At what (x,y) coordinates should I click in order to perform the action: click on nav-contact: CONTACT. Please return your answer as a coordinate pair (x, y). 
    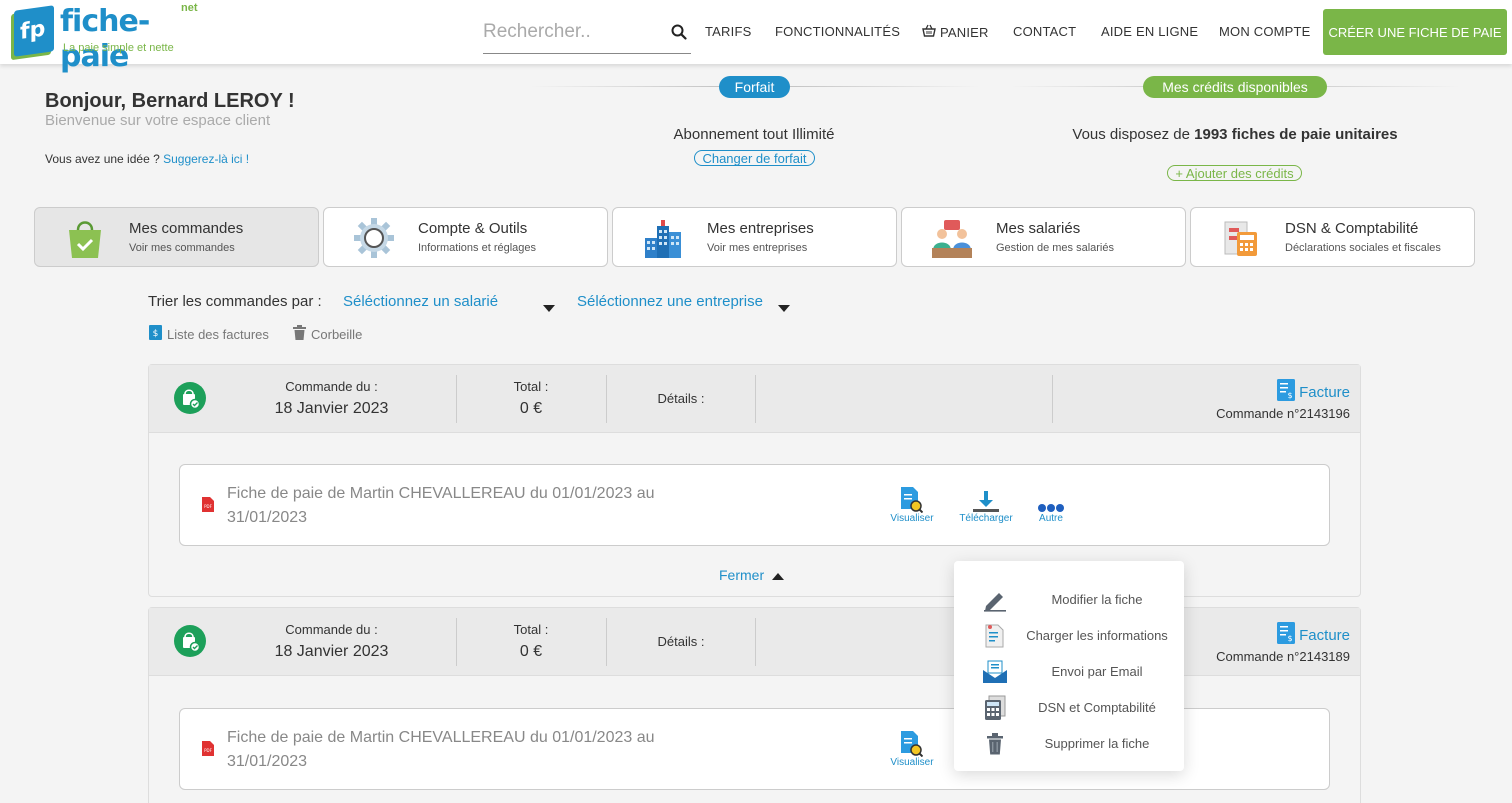
    Looking at the image, I should click on (1044, 31).